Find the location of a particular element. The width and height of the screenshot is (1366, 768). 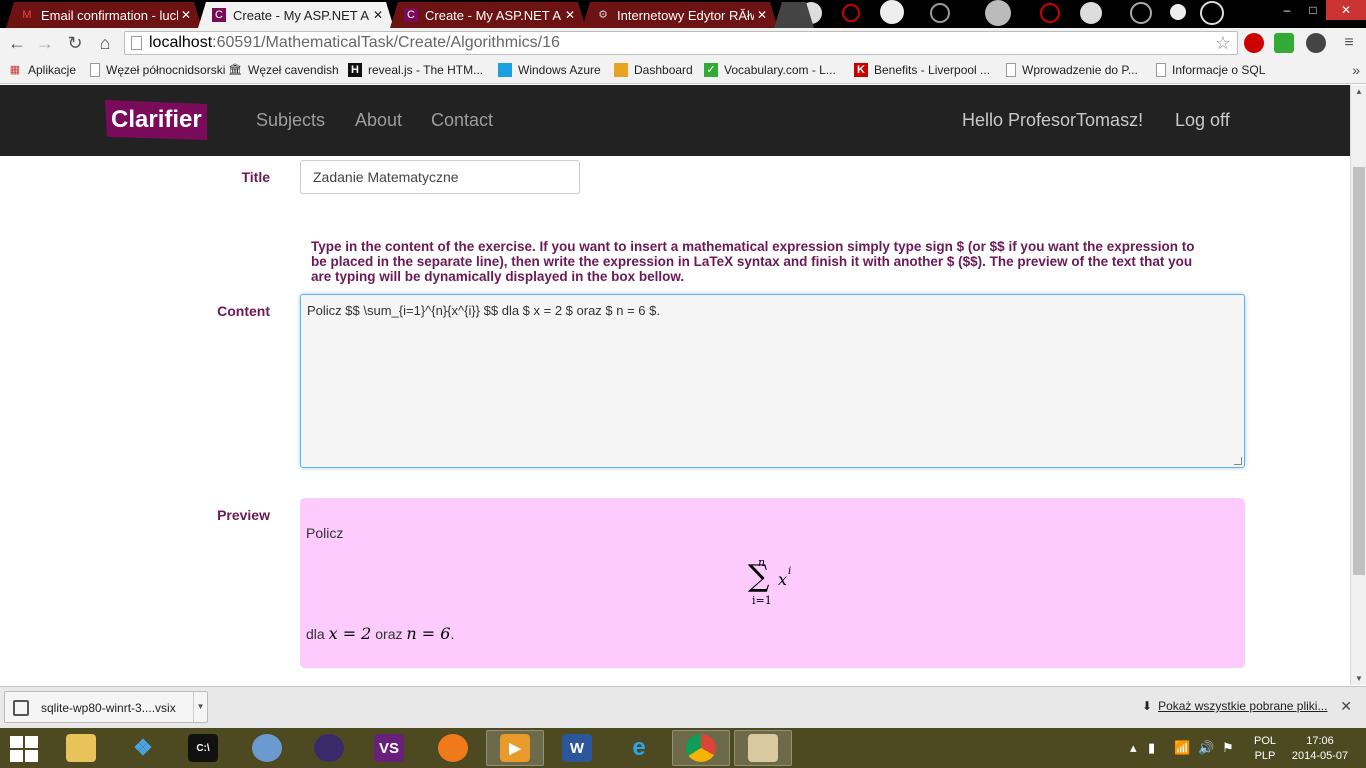

back-arrow-icon: ← is located at coordinates (17, 43).